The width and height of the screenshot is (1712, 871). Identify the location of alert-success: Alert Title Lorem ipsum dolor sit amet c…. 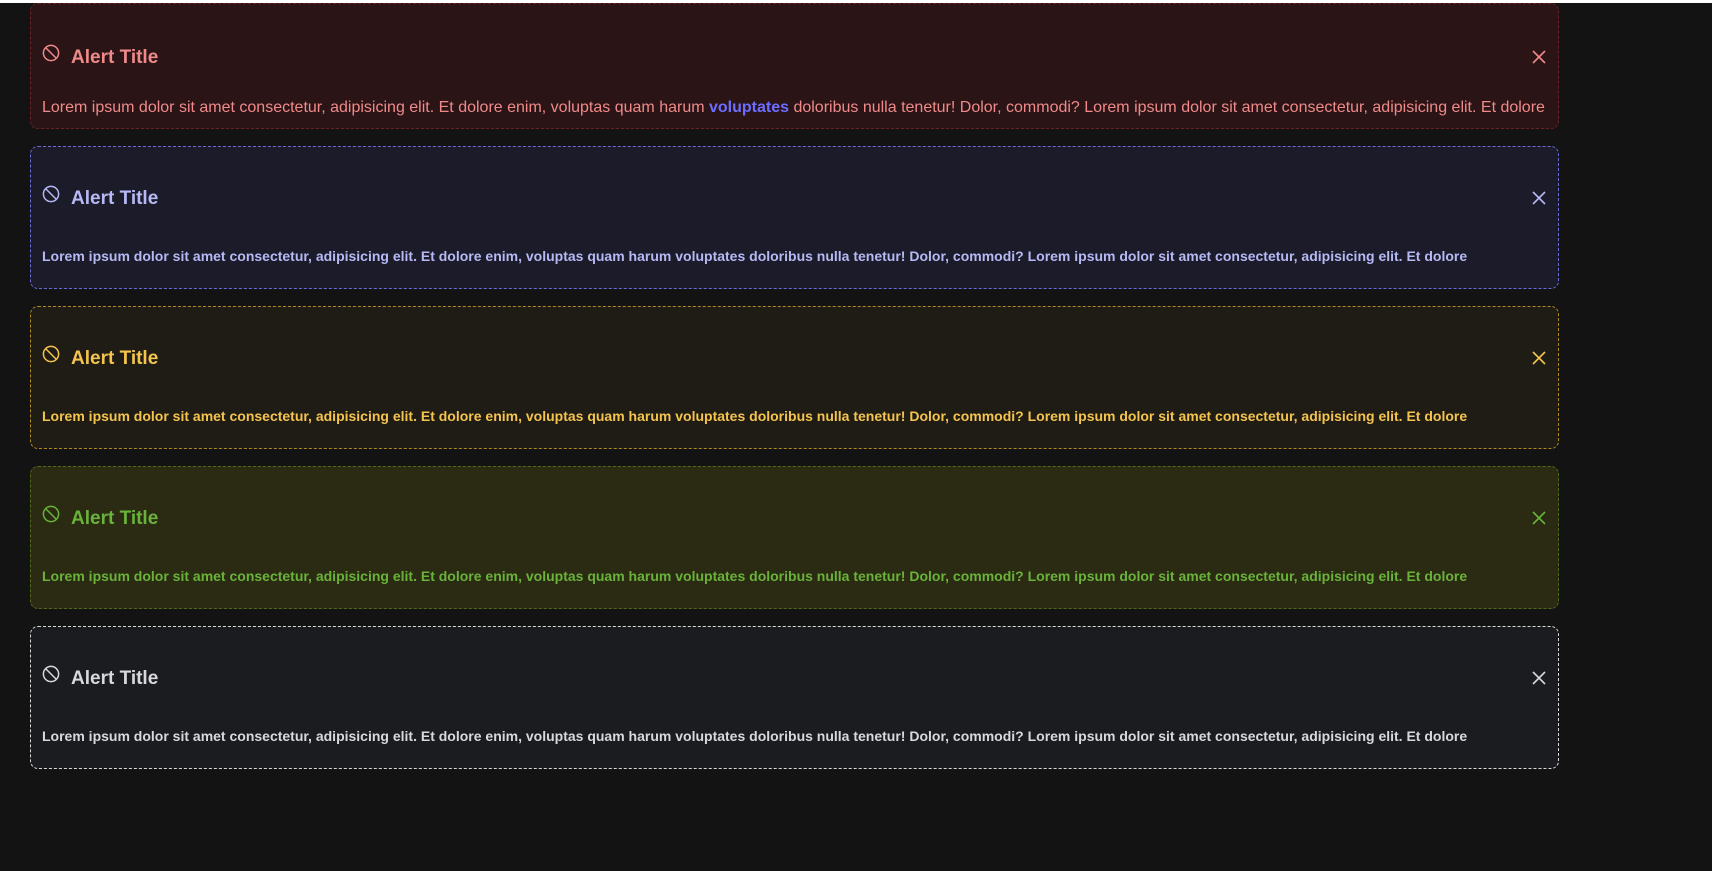
(794, 537).